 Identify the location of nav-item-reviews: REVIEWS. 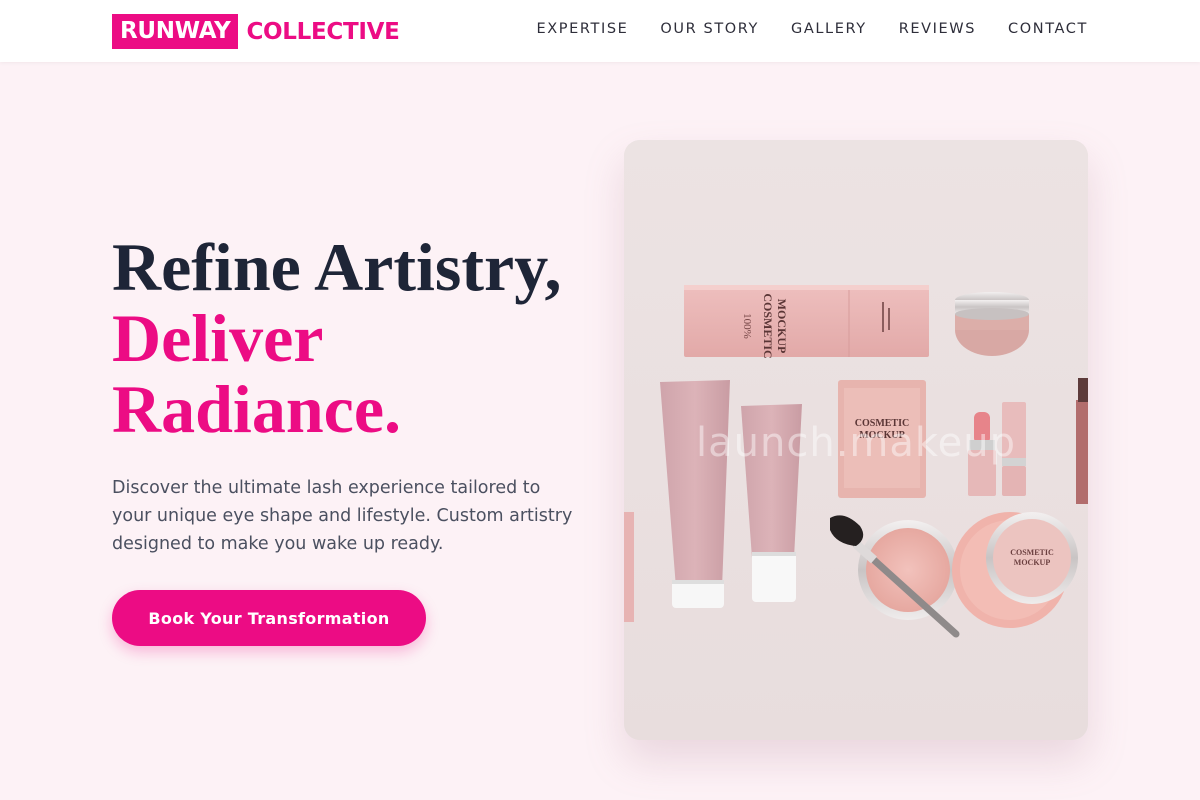
(937, 29).